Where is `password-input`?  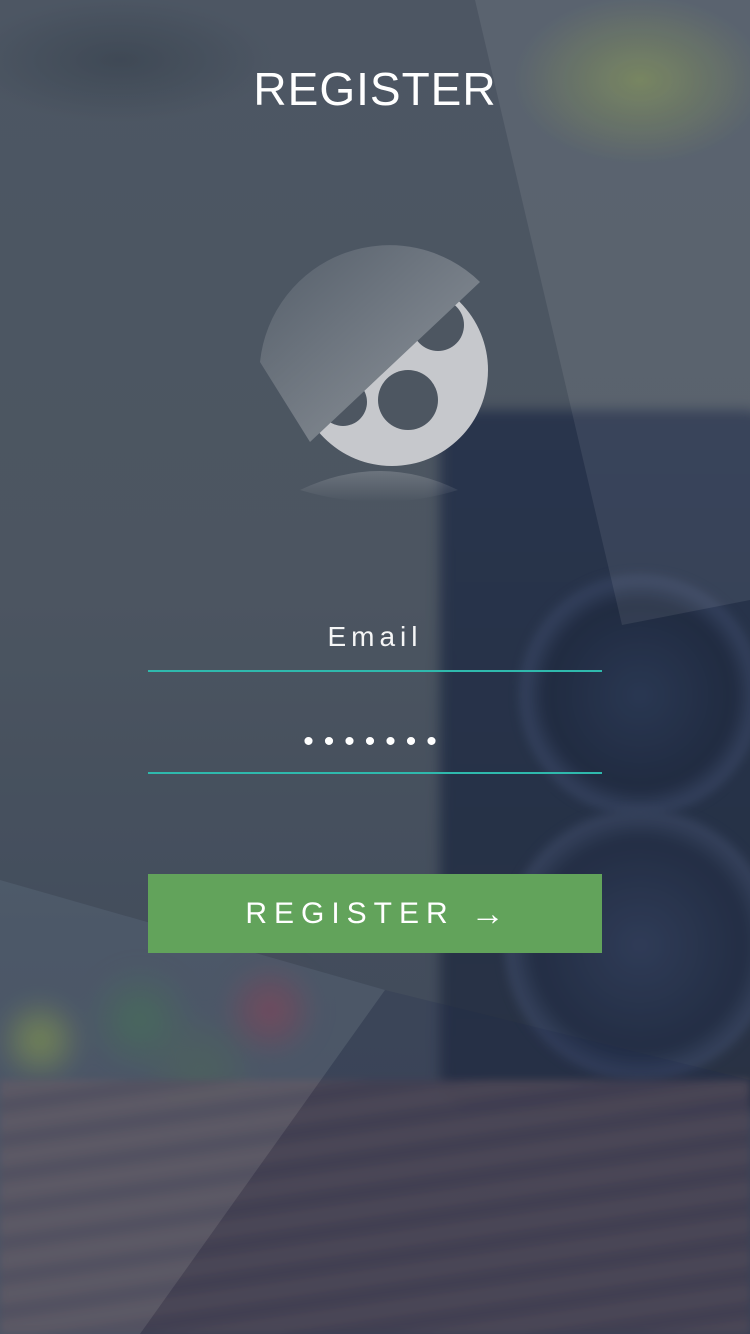 password-input is located at coordinates (375, 743).